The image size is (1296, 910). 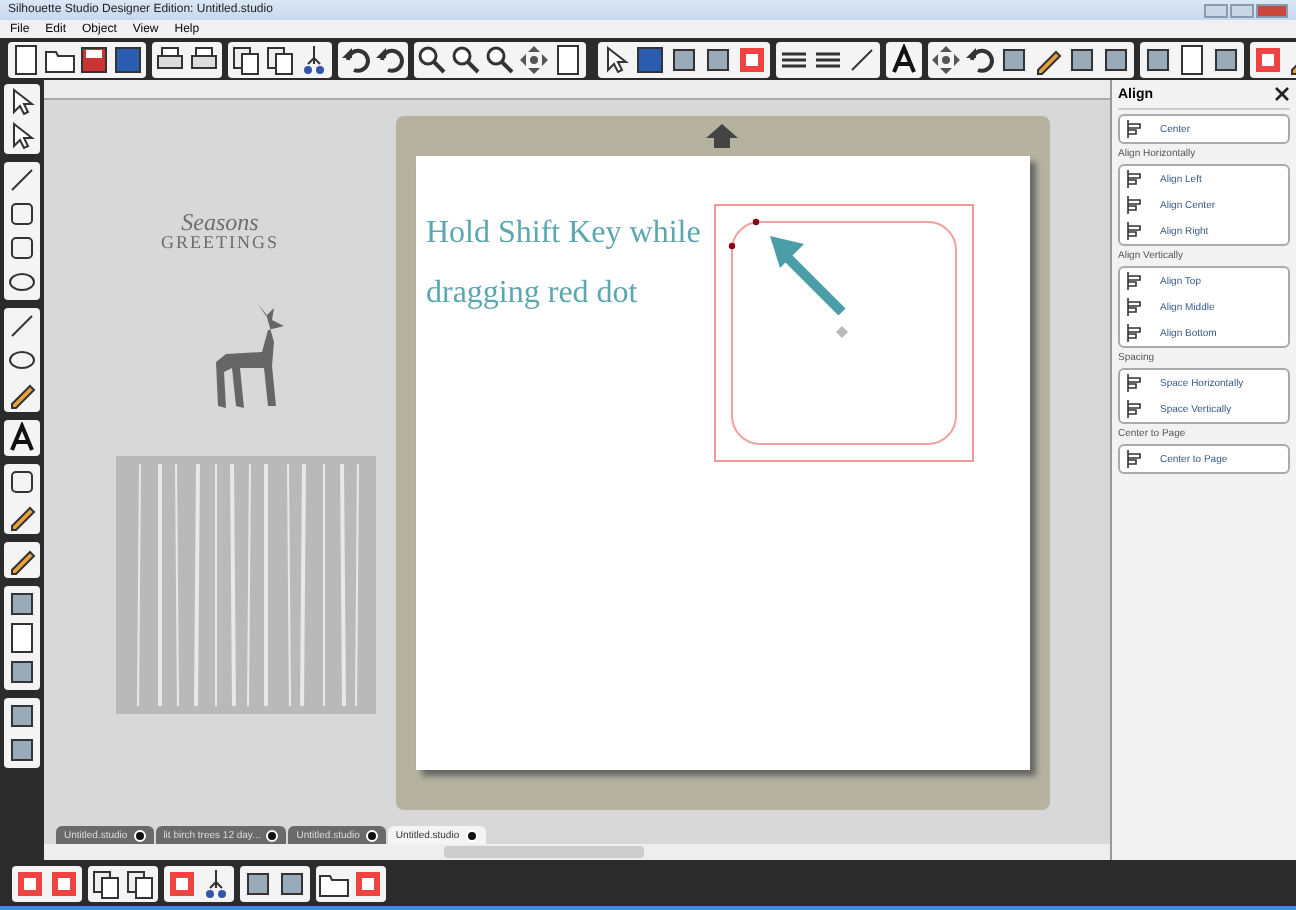 I want to click on pointer-arrow, so click(x=808, y=276).